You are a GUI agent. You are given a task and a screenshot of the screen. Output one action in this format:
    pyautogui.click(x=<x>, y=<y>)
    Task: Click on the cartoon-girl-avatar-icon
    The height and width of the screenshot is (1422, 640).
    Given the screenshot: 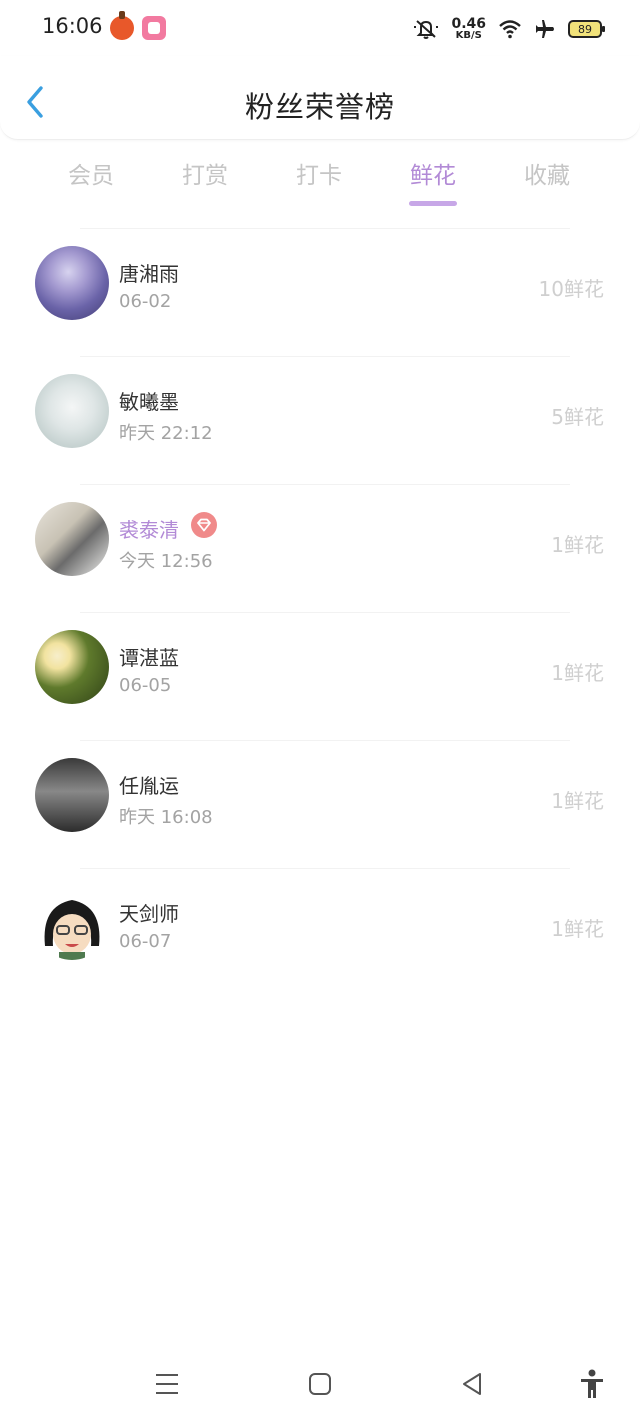 What is the action you would take?
    pyautogui.click(x=72, y=930)
    